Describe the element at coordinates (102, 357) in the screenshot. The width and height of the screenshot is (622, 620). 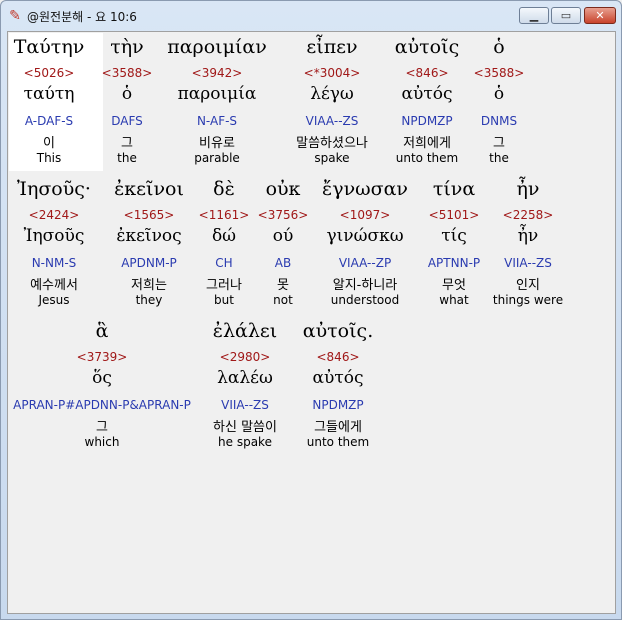
I see `strong-number: <3739>` at that location.